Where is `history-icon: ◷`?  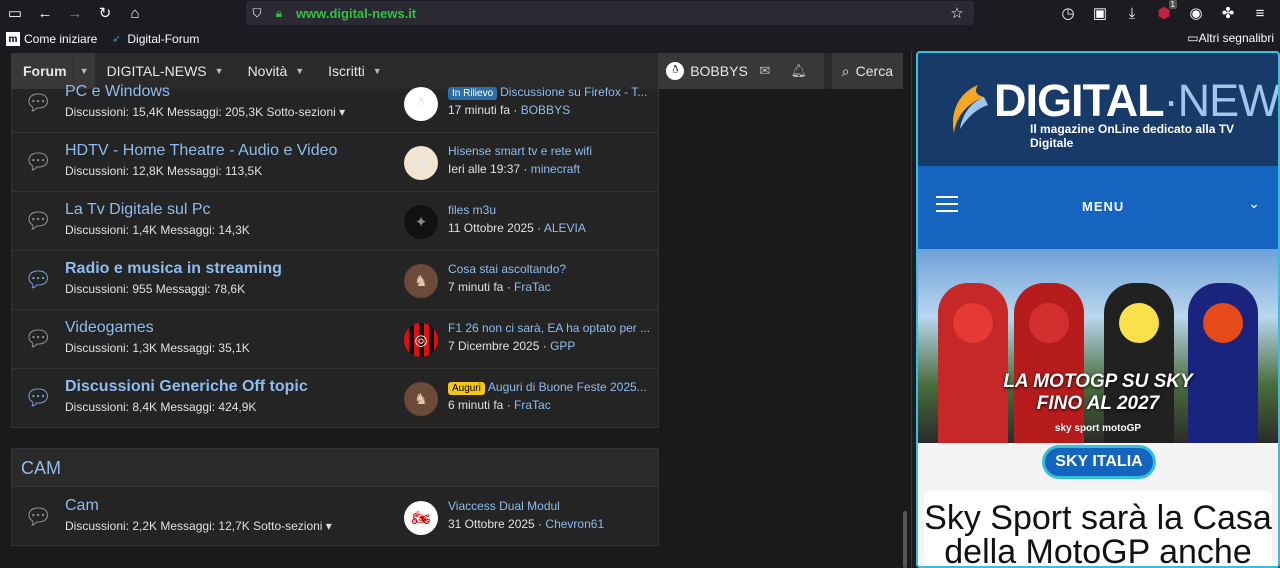
history-icon: ◷ is located at coordinates (1068, 13).